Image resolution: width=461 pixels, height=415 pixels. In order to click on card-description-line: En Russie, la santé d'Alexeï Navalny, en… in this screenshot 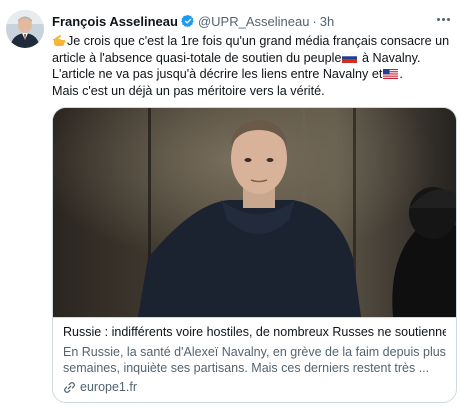, I will do `click(254, 352)`.